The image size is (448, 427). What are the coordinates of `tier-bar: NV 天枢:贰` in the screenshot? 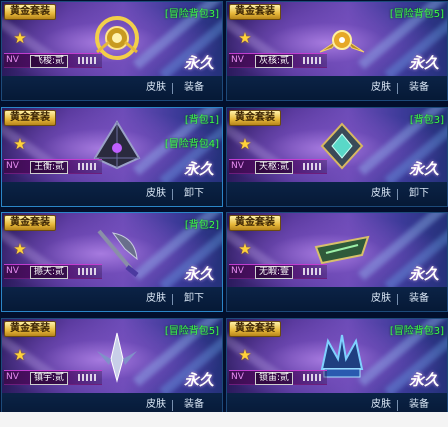 It's located at (278, 166).